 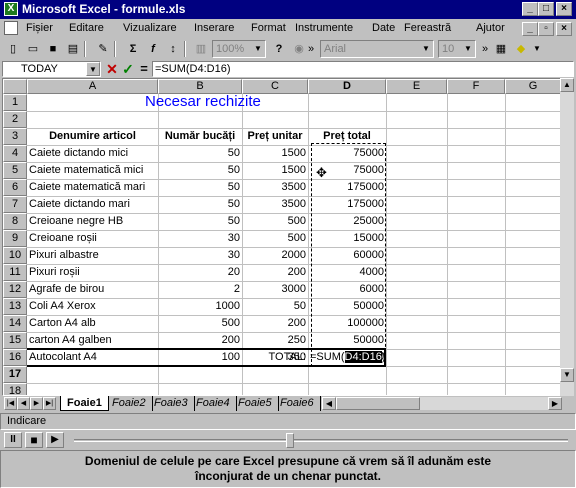 I want to click on row-header: 2, so click(x=15, y=119).